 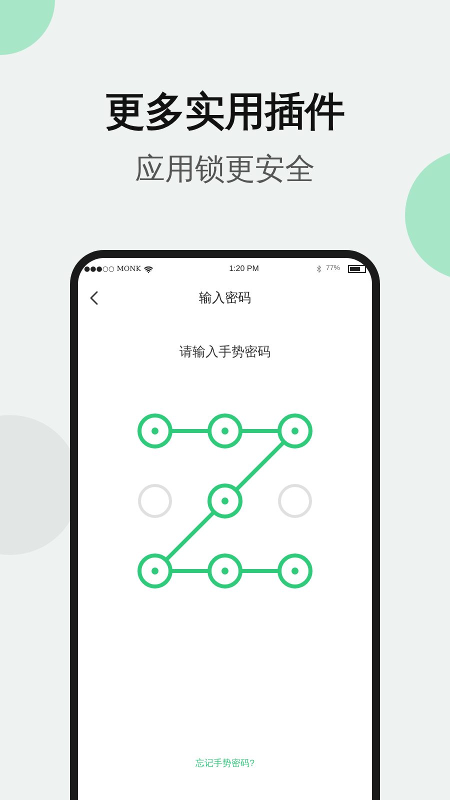 I want to click on bluetooth-icon, so click(x=318, y=269).